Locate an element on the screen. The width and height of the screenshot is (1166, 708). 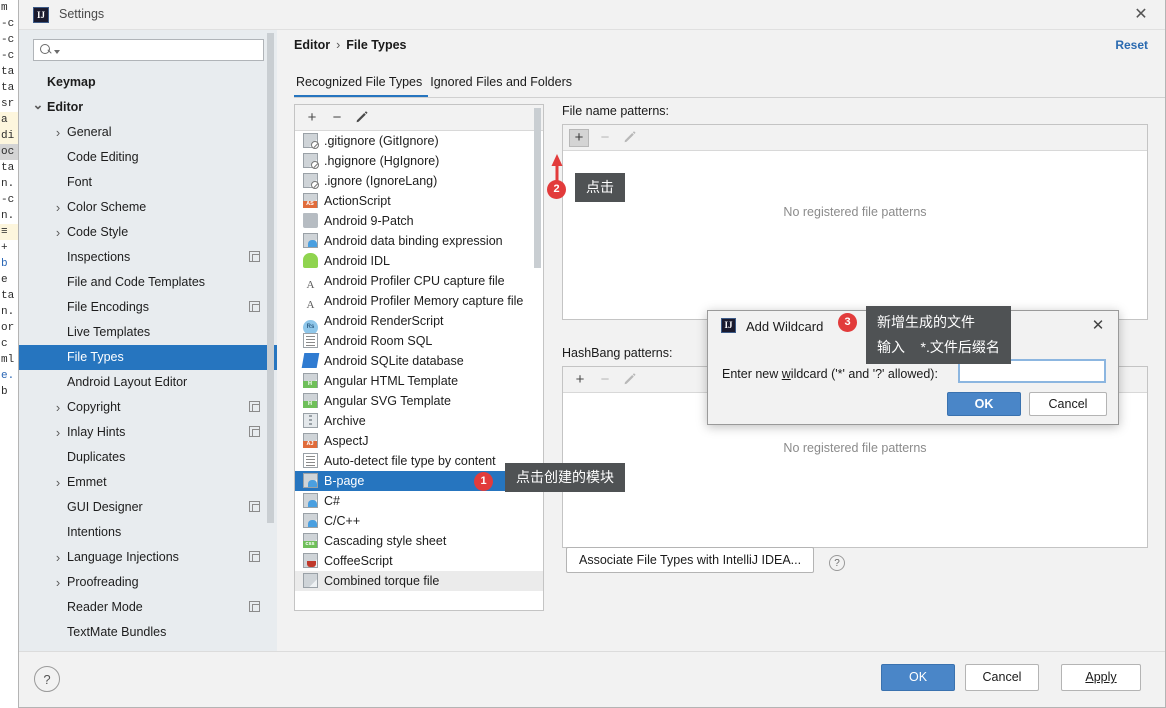
sidebar-item-file-types: File Types is located at coordinates (148, 357).